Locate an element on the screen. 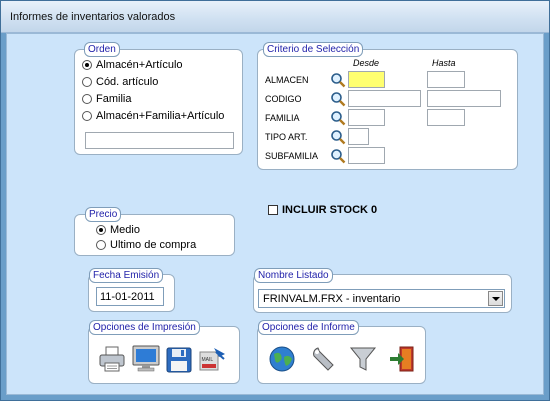 Image resolution: width=550 pixels, height=401 pixels. orden-option-almacen-familia-articulo: Almacén+Familia+Artículo is located at coordinates (153, 116).